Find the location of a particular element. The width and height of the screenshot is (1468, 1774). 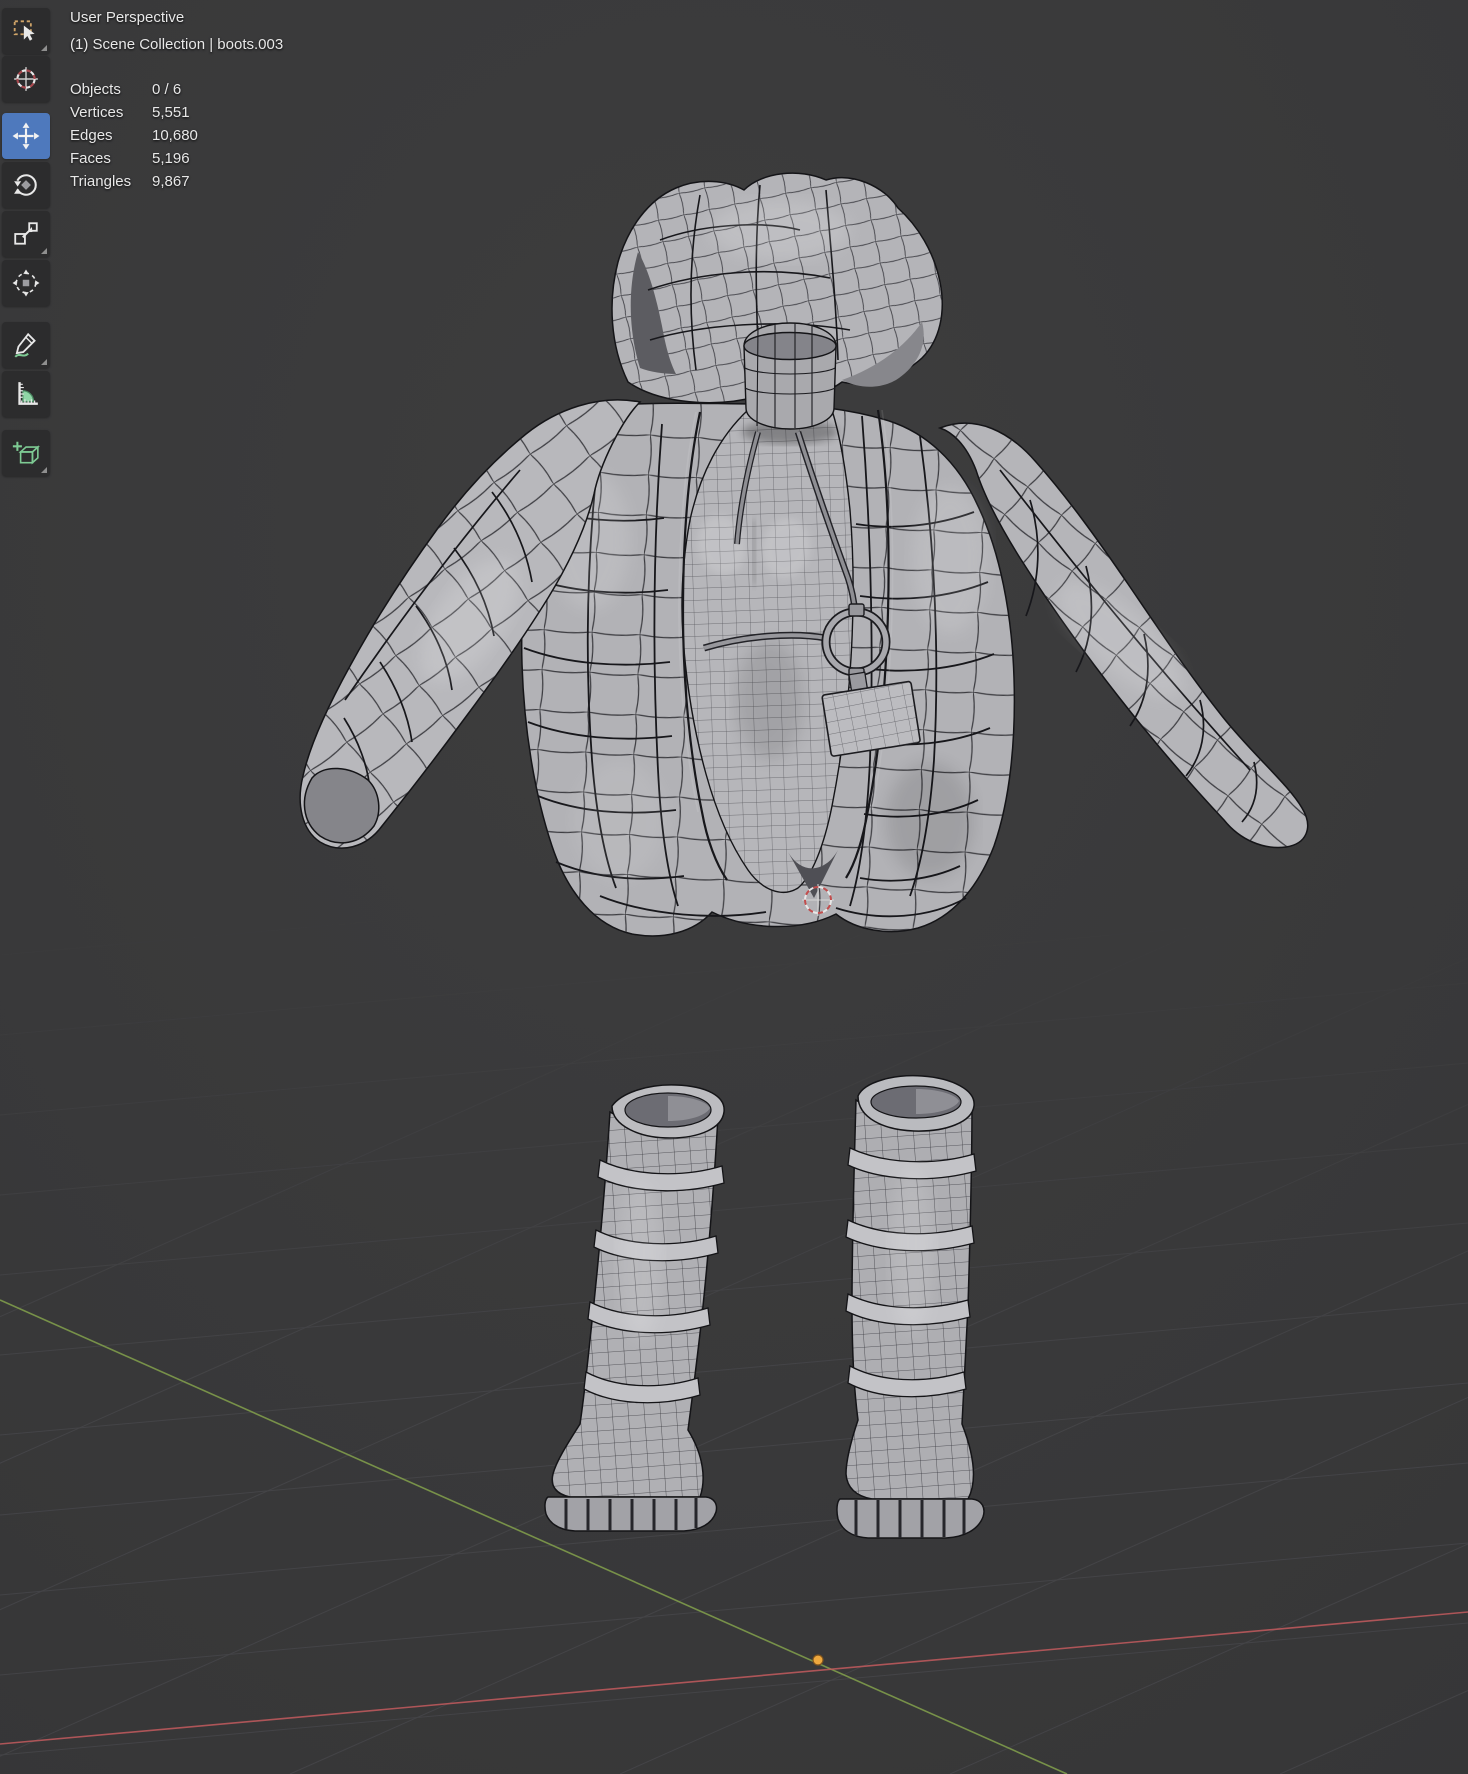

move-tool-button is located at coordinates (26, 136).